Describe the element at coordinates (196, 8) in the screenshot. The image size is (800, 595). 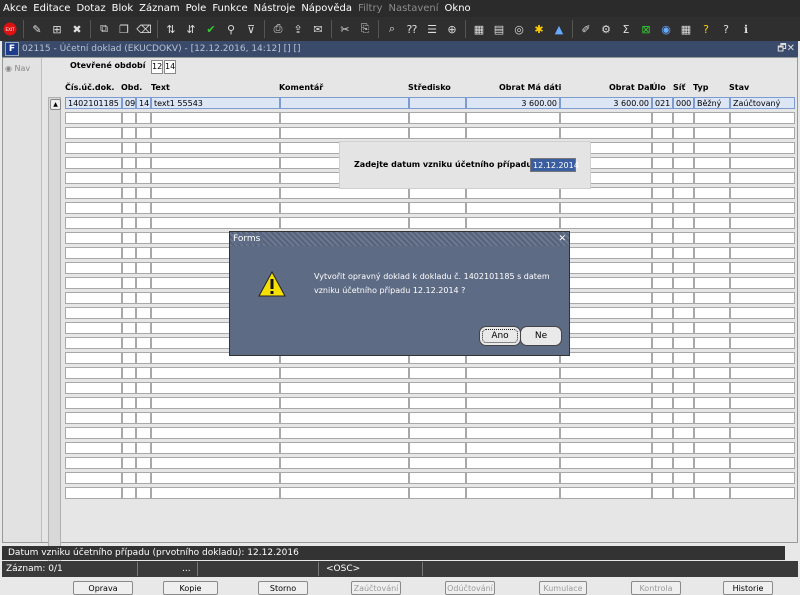
I see `menu-item-5: Pole` at that location.